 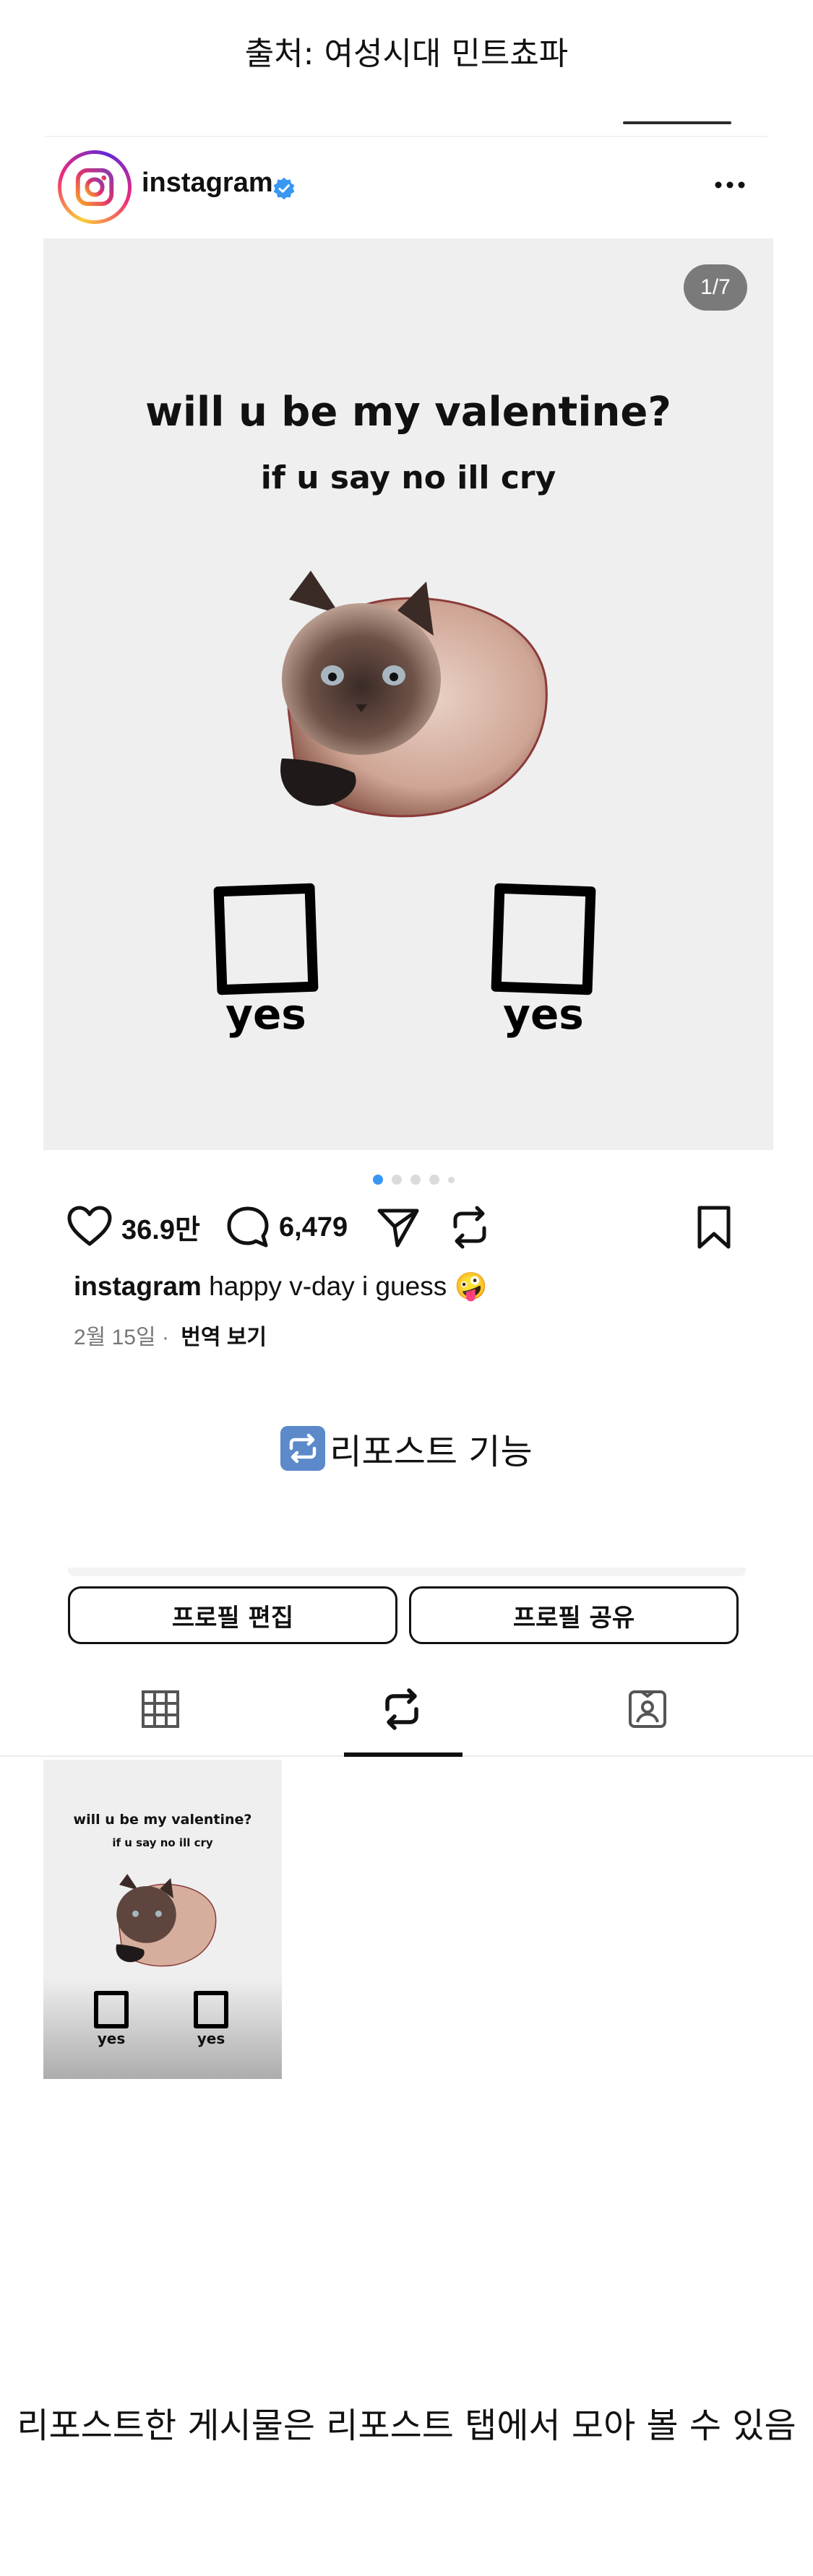 I want to click on instagram-logo-icon, so click(x=94, y=187).